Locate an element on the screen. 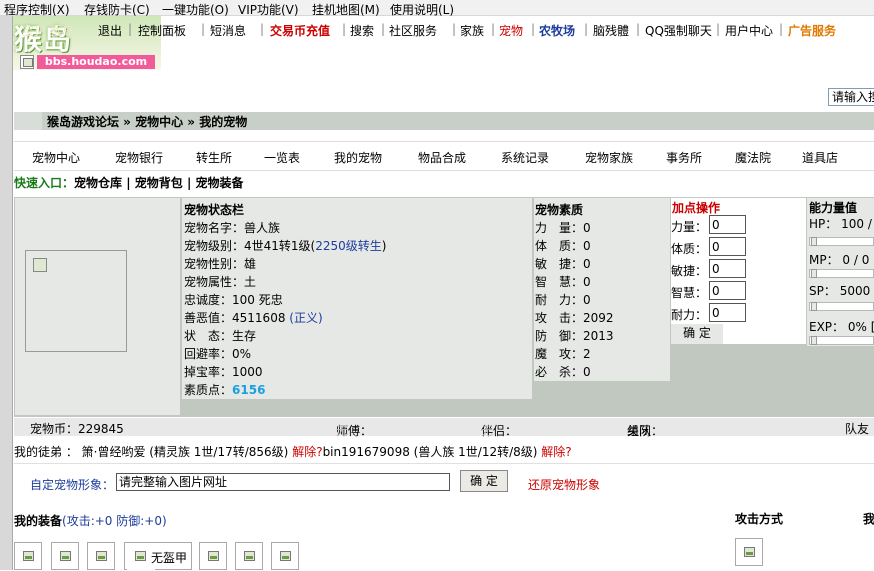  quick-link-warehouse: 宠物仓库 is located at coordinates (98, 183).